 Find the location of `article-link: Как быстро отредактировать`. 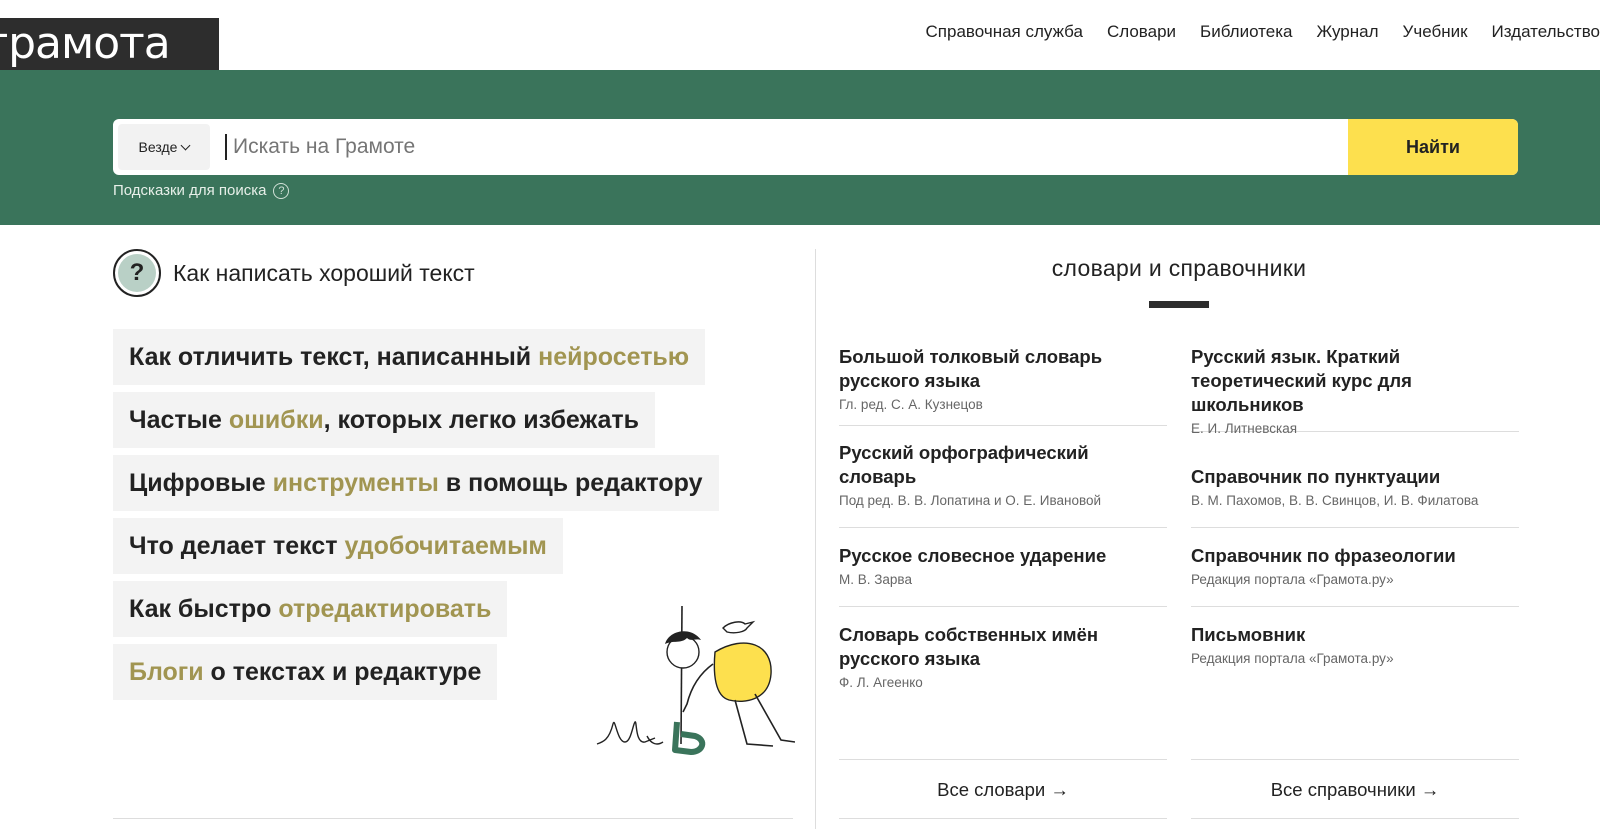

article-link: Как быстро отредактировать is located at coordinates (310, 609).